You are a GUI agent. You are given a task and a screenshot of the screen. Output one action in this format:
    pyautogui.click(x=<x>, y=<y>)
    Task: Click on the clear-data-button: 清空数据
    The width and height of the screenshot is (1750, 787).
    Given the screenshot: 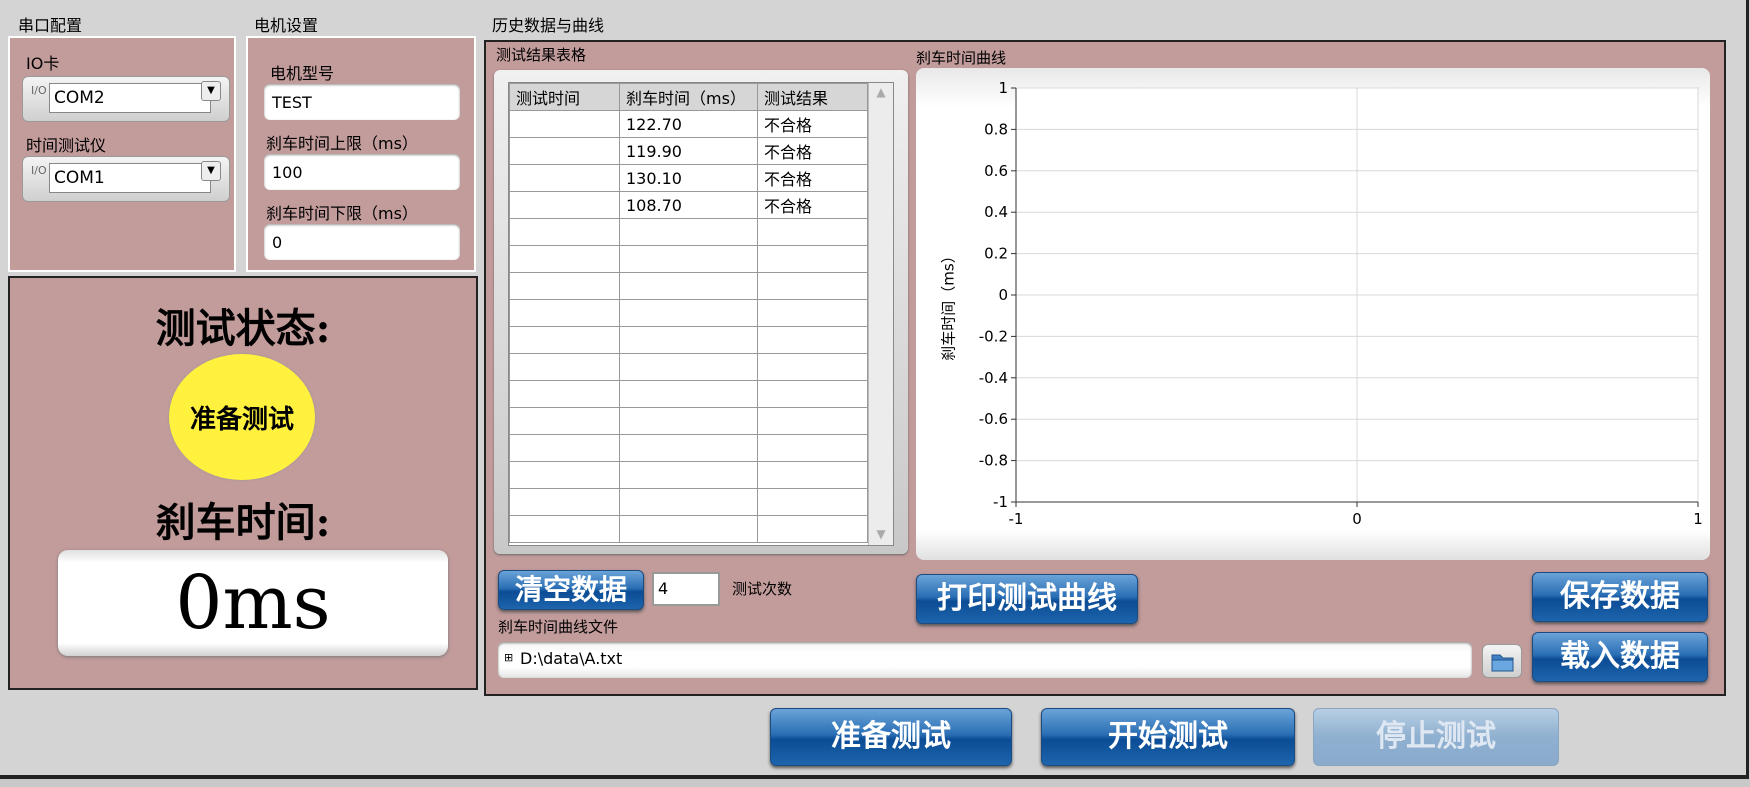 What is the action you would take?
    pyautogui.click(x=571, y=590)
    